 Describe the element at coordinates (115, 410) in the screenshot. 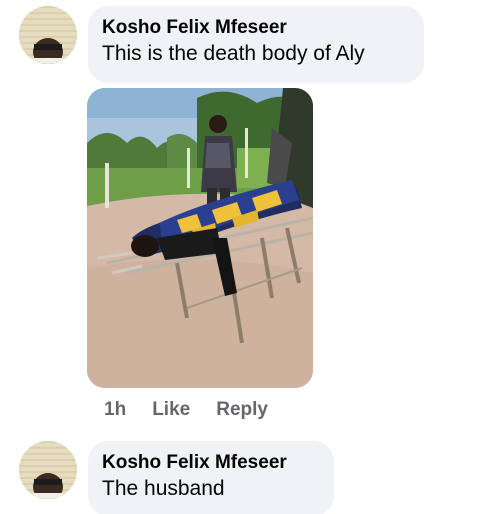

I see `comment-timestamp: 1h` at that location.